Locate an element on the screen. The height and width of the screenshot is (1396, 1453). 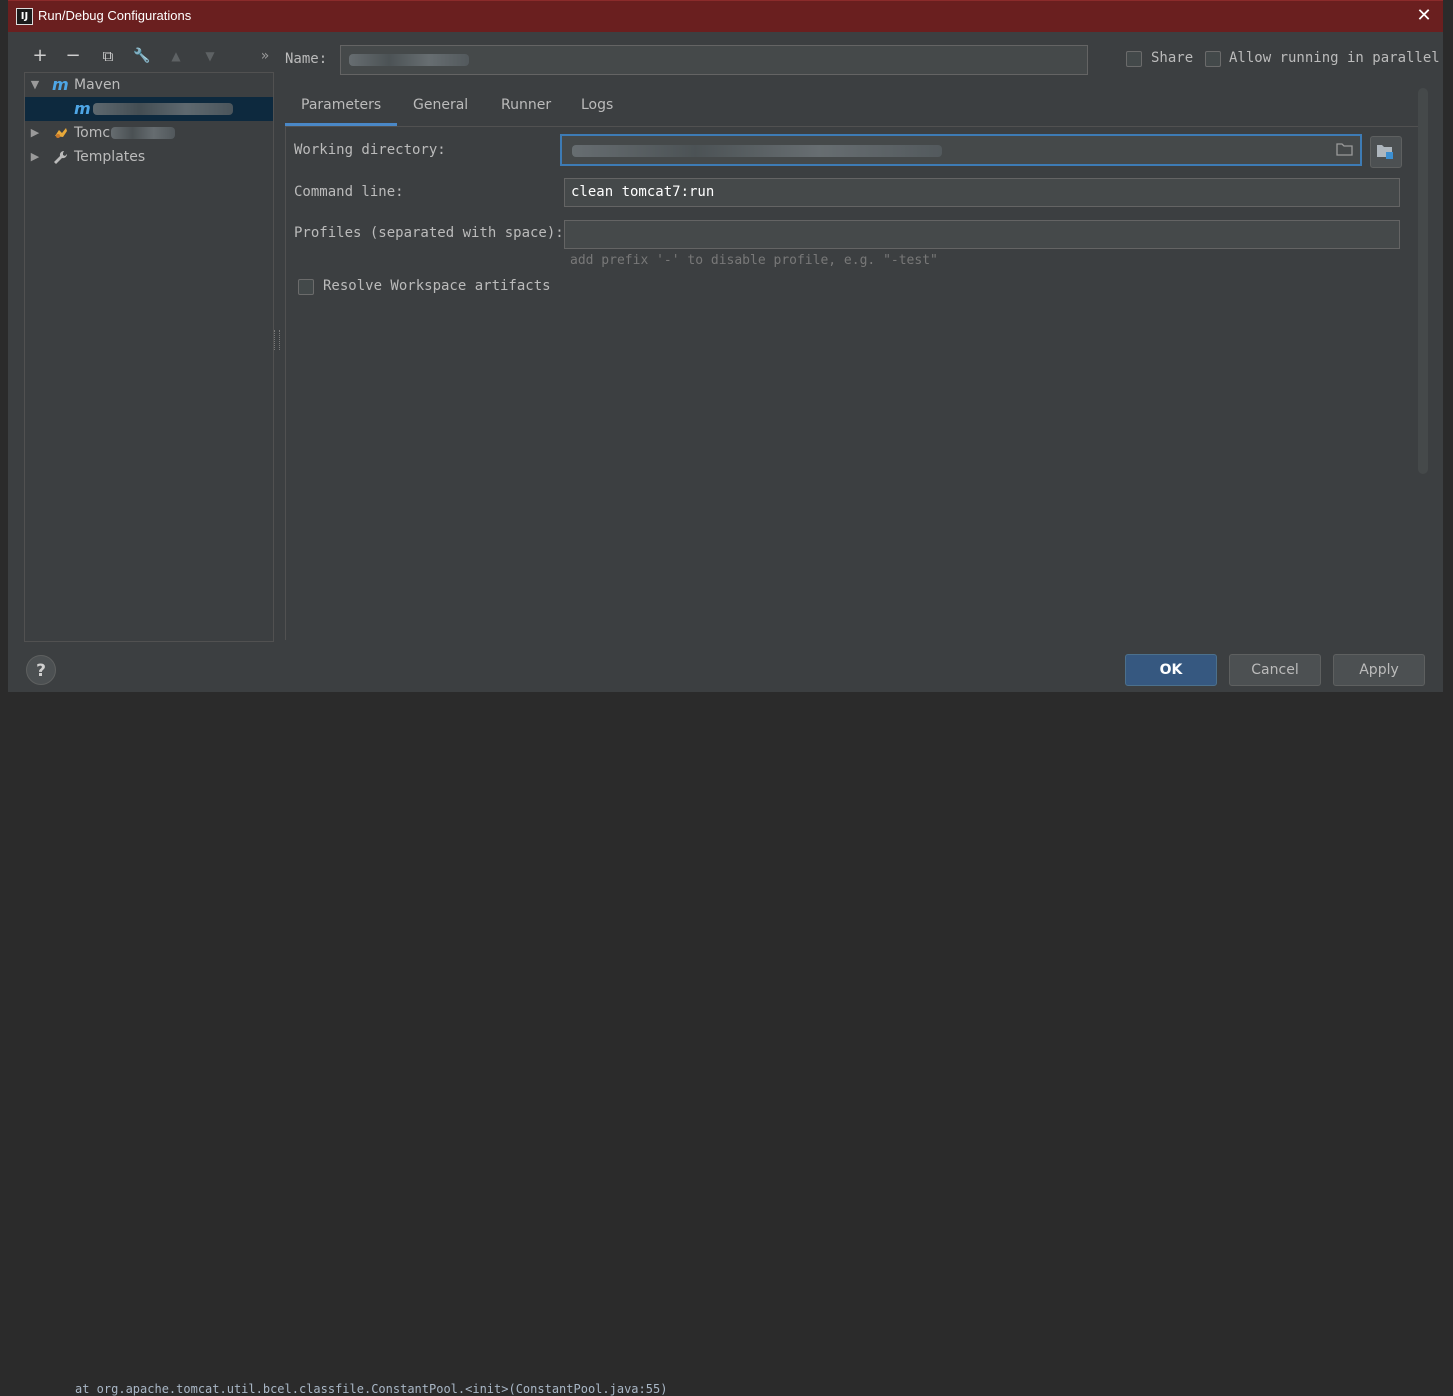
command-line-label: Command line: is located at coordinates (349, 192).